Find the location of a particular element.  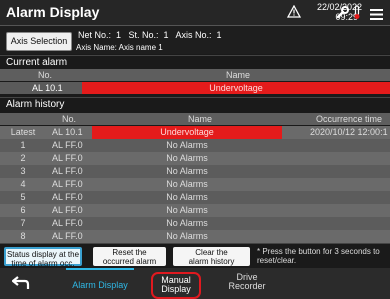

reset-alarm-button: Reset the occurred alarm is located at coordinates (129, 256).